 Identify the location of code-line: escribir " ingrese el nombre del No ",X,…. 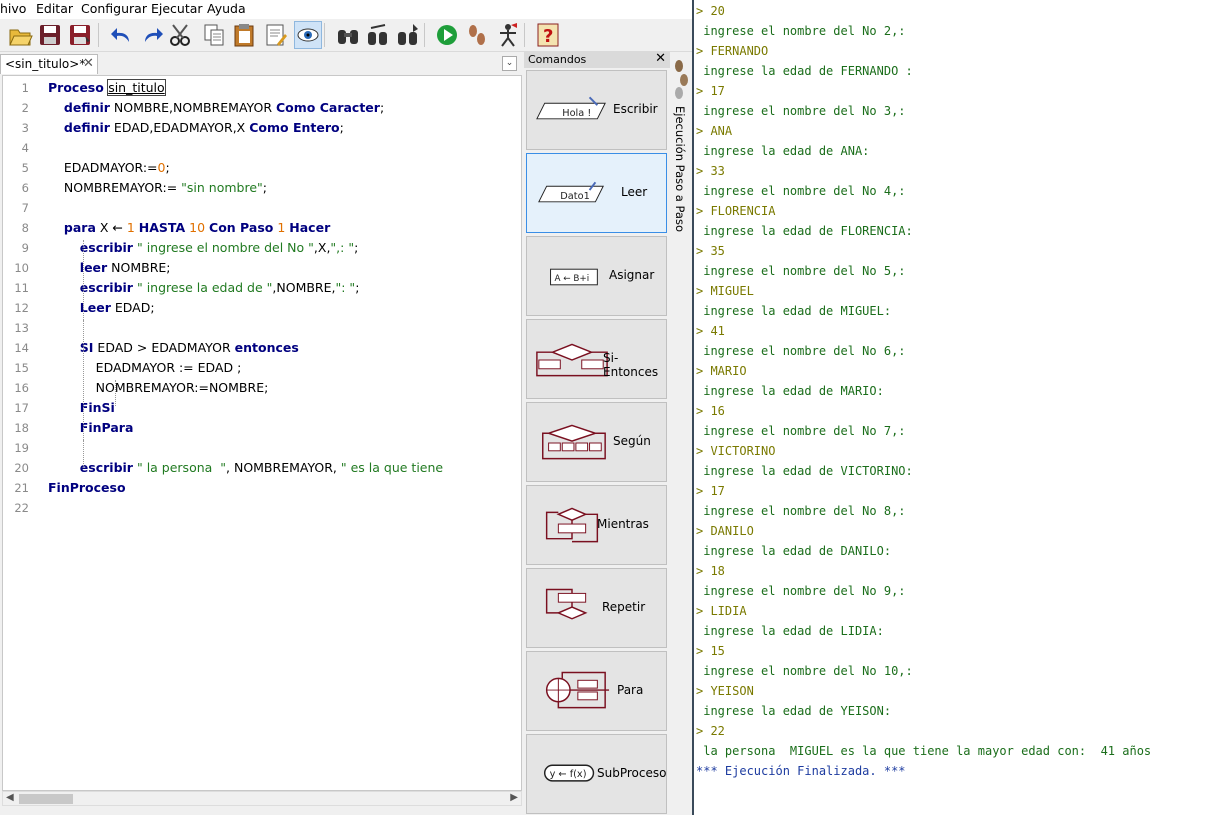
(203, 247).